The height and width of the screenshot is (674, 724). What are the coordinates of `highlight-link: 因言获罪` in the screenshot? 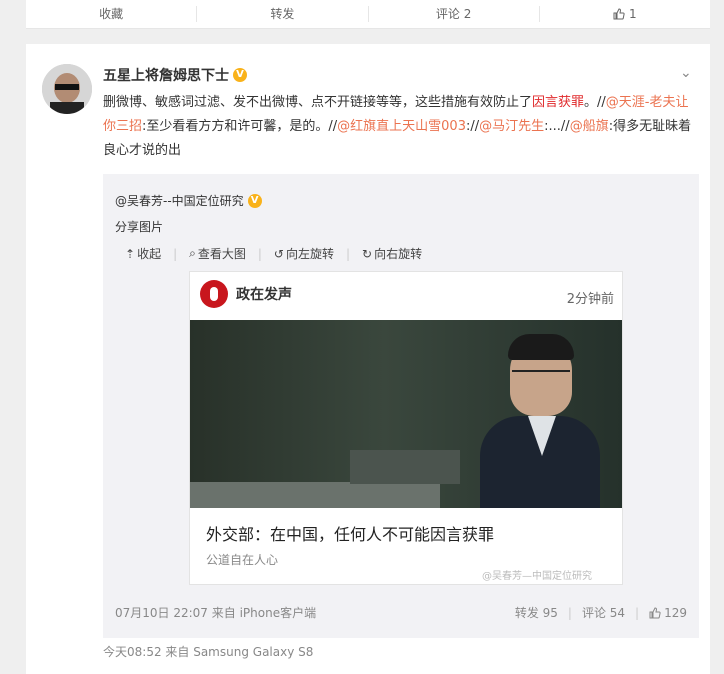 It's located at (558, 102).